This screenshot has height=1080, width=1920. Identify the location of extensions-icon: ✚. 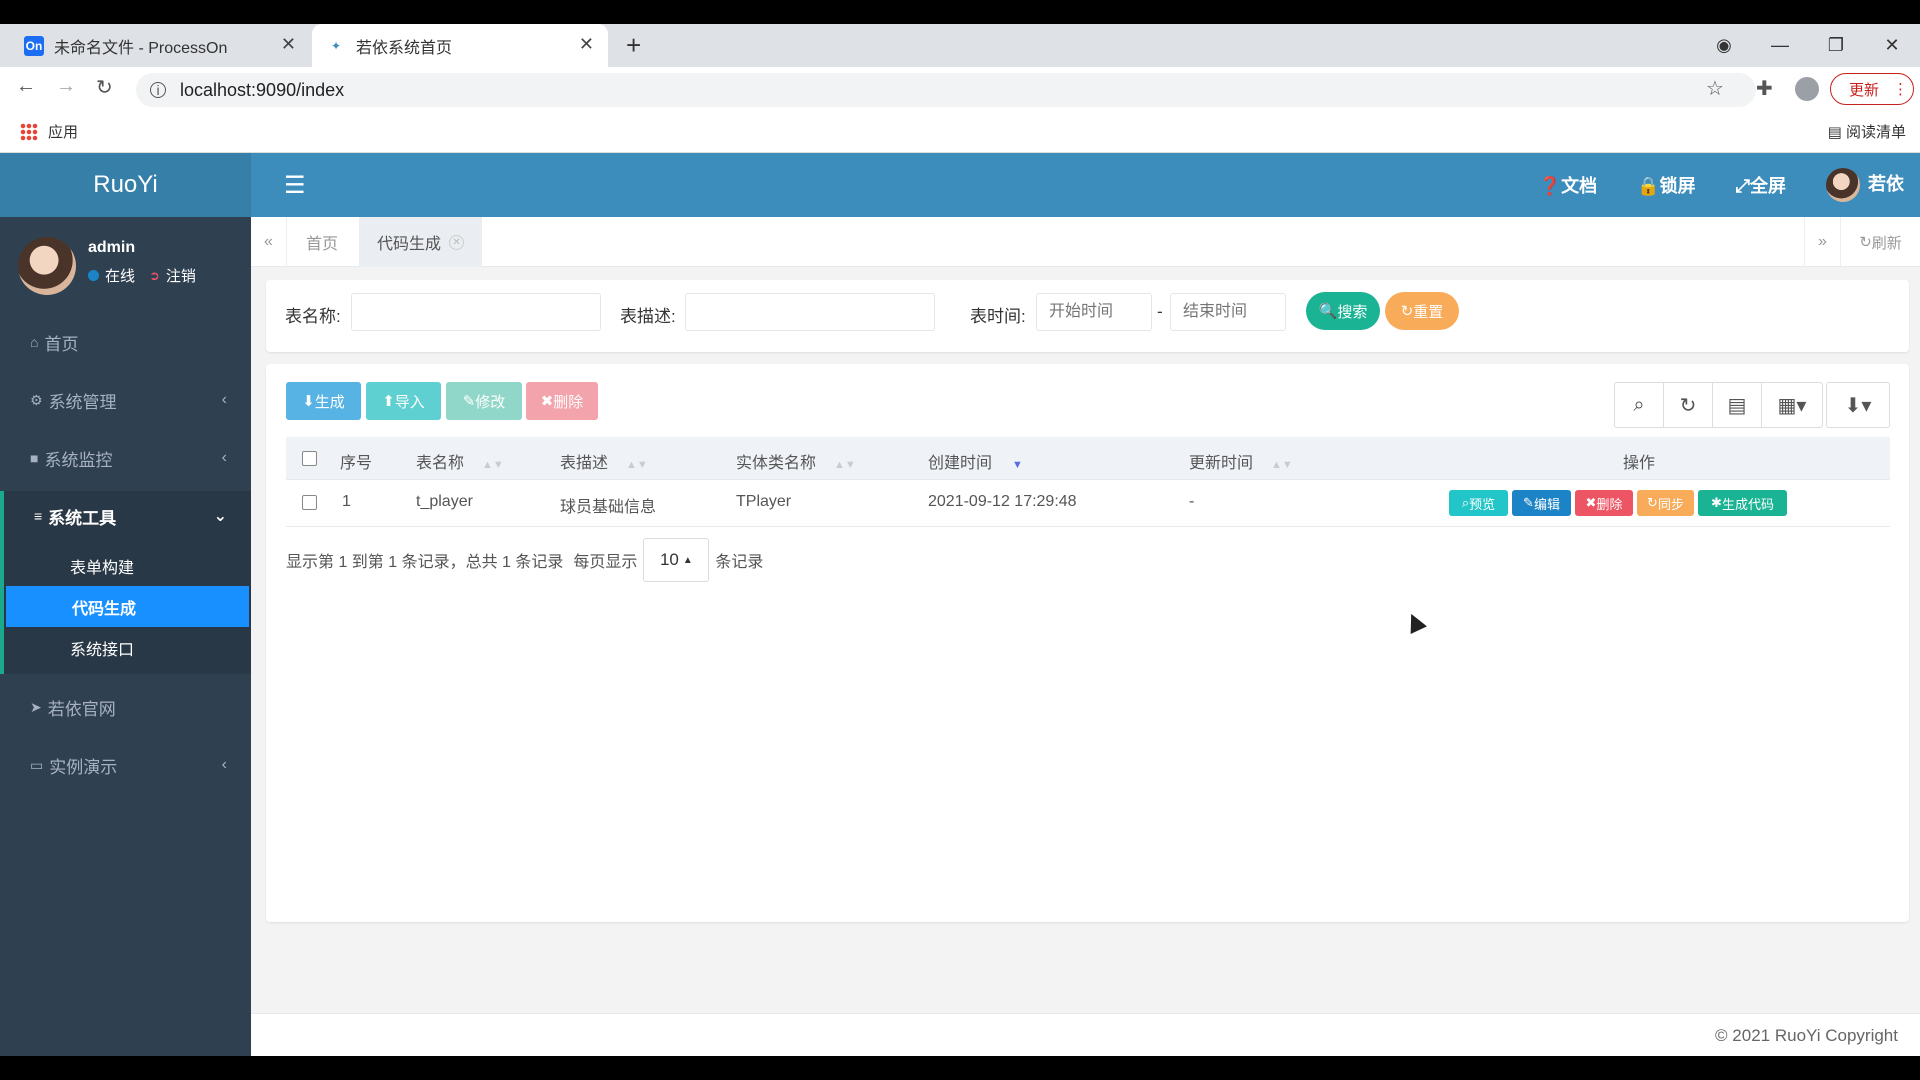
(1764, 88).